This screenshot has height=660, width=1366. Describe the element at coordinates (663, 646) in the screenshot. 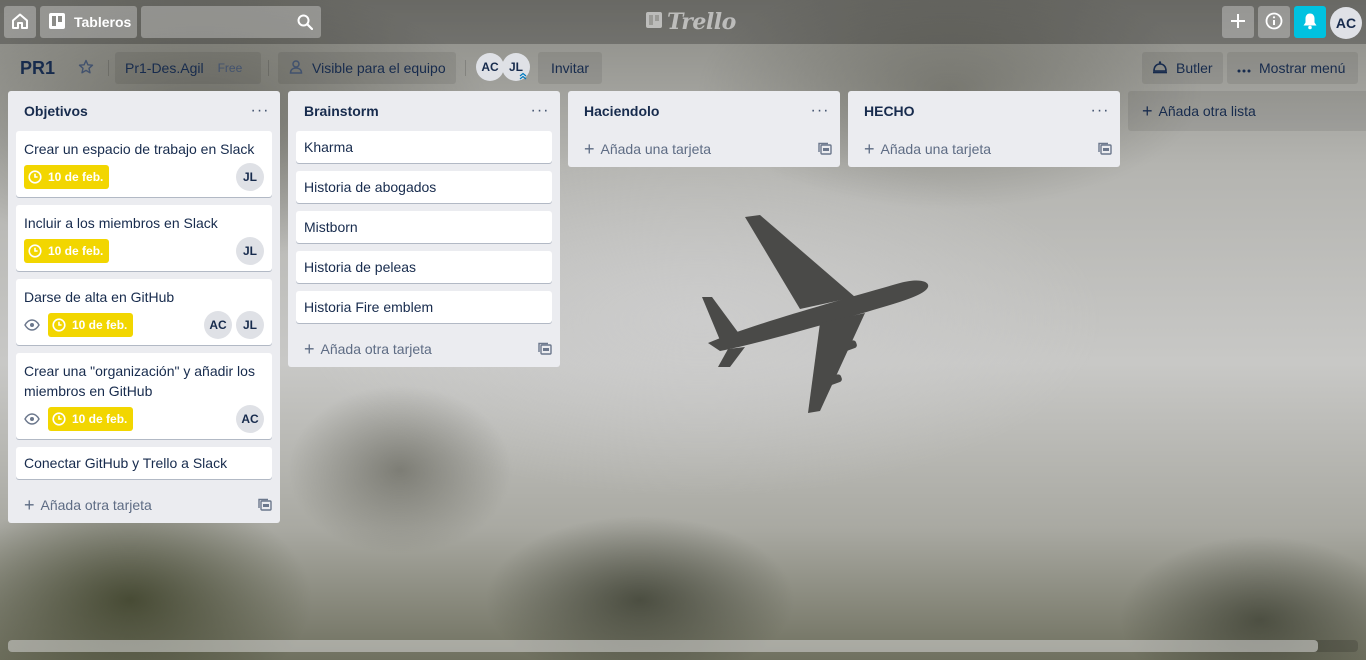

I see `scrollbar-thumb` at that location.